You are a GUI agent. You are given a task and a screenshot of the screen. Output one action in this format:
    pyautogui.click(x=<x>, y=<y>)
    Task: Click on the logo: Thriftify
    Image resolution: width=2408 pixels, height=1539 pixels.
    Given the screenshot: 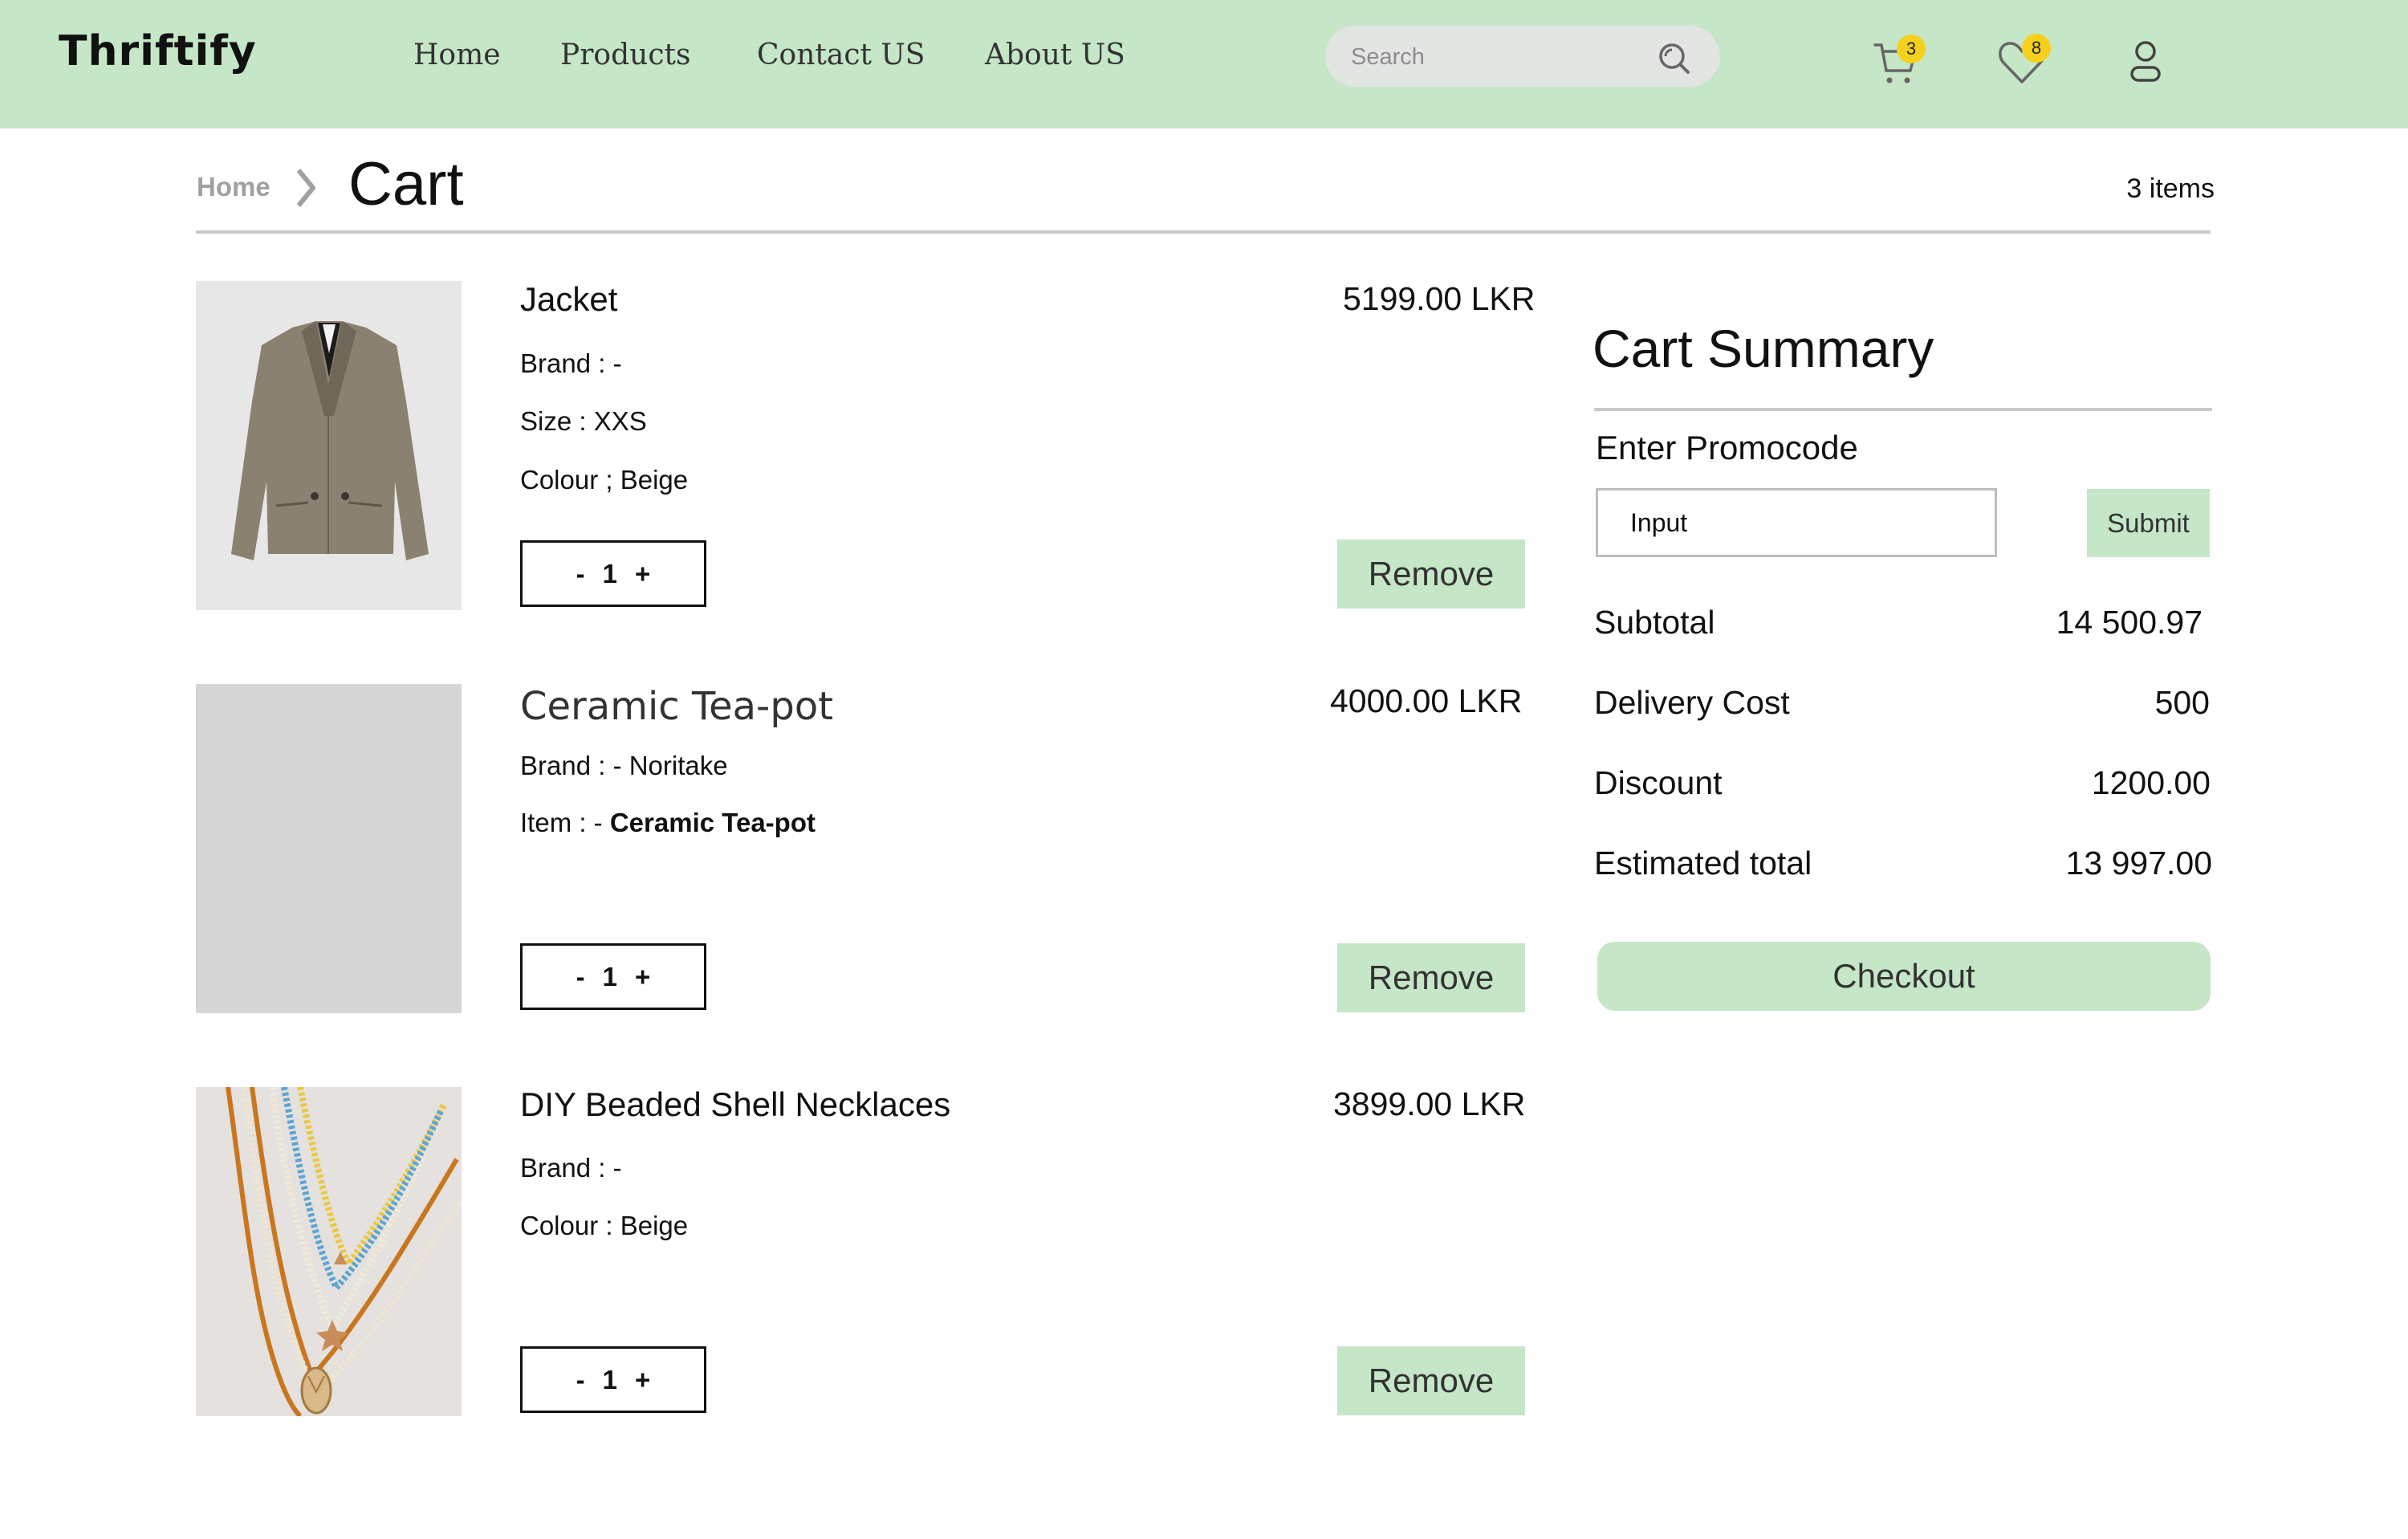 What is the action you would take?
    pyautogui.click(x=158, y=51)
    